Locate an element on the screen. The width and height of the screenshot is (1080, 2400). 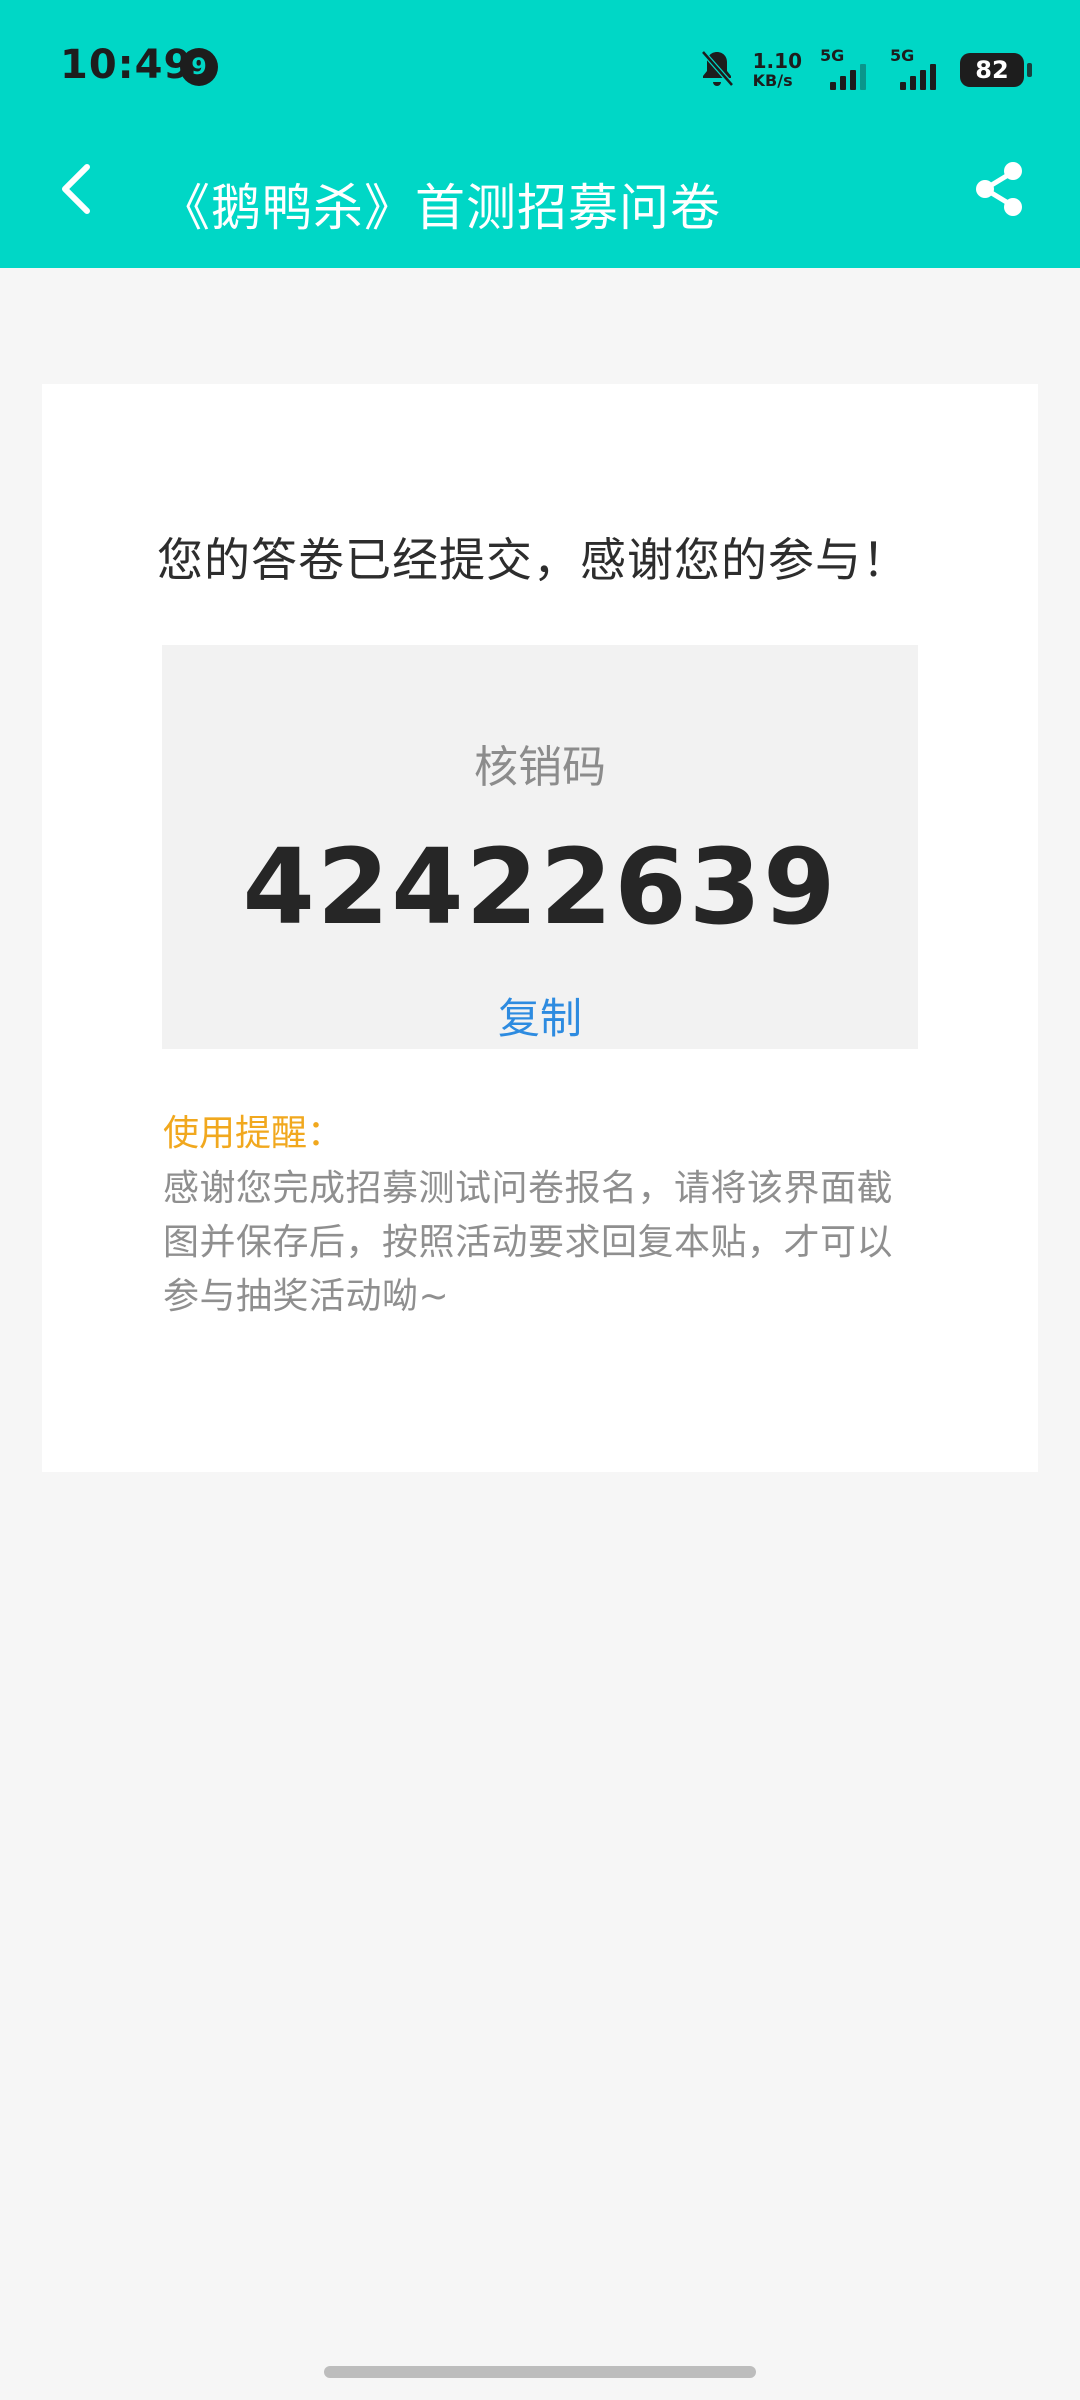
share-button is located at coordinates (999, 191).